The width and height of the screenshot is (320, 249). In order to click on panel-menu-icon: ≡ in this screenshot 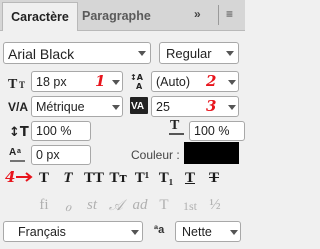, I will do `click(229, 14)`.